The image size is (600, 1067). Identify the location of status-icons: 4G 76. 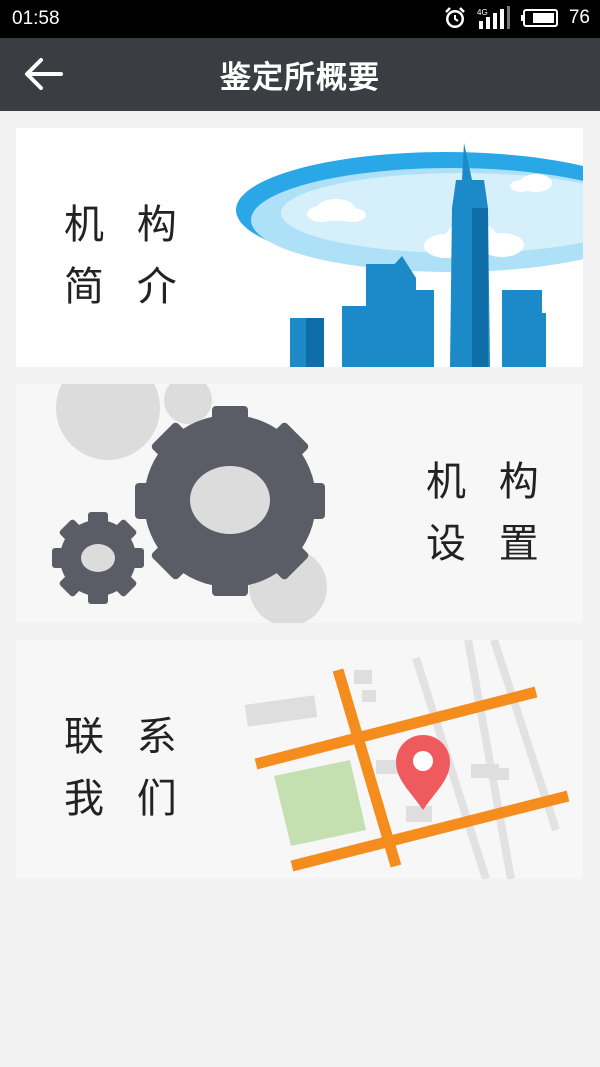
(516, 18).